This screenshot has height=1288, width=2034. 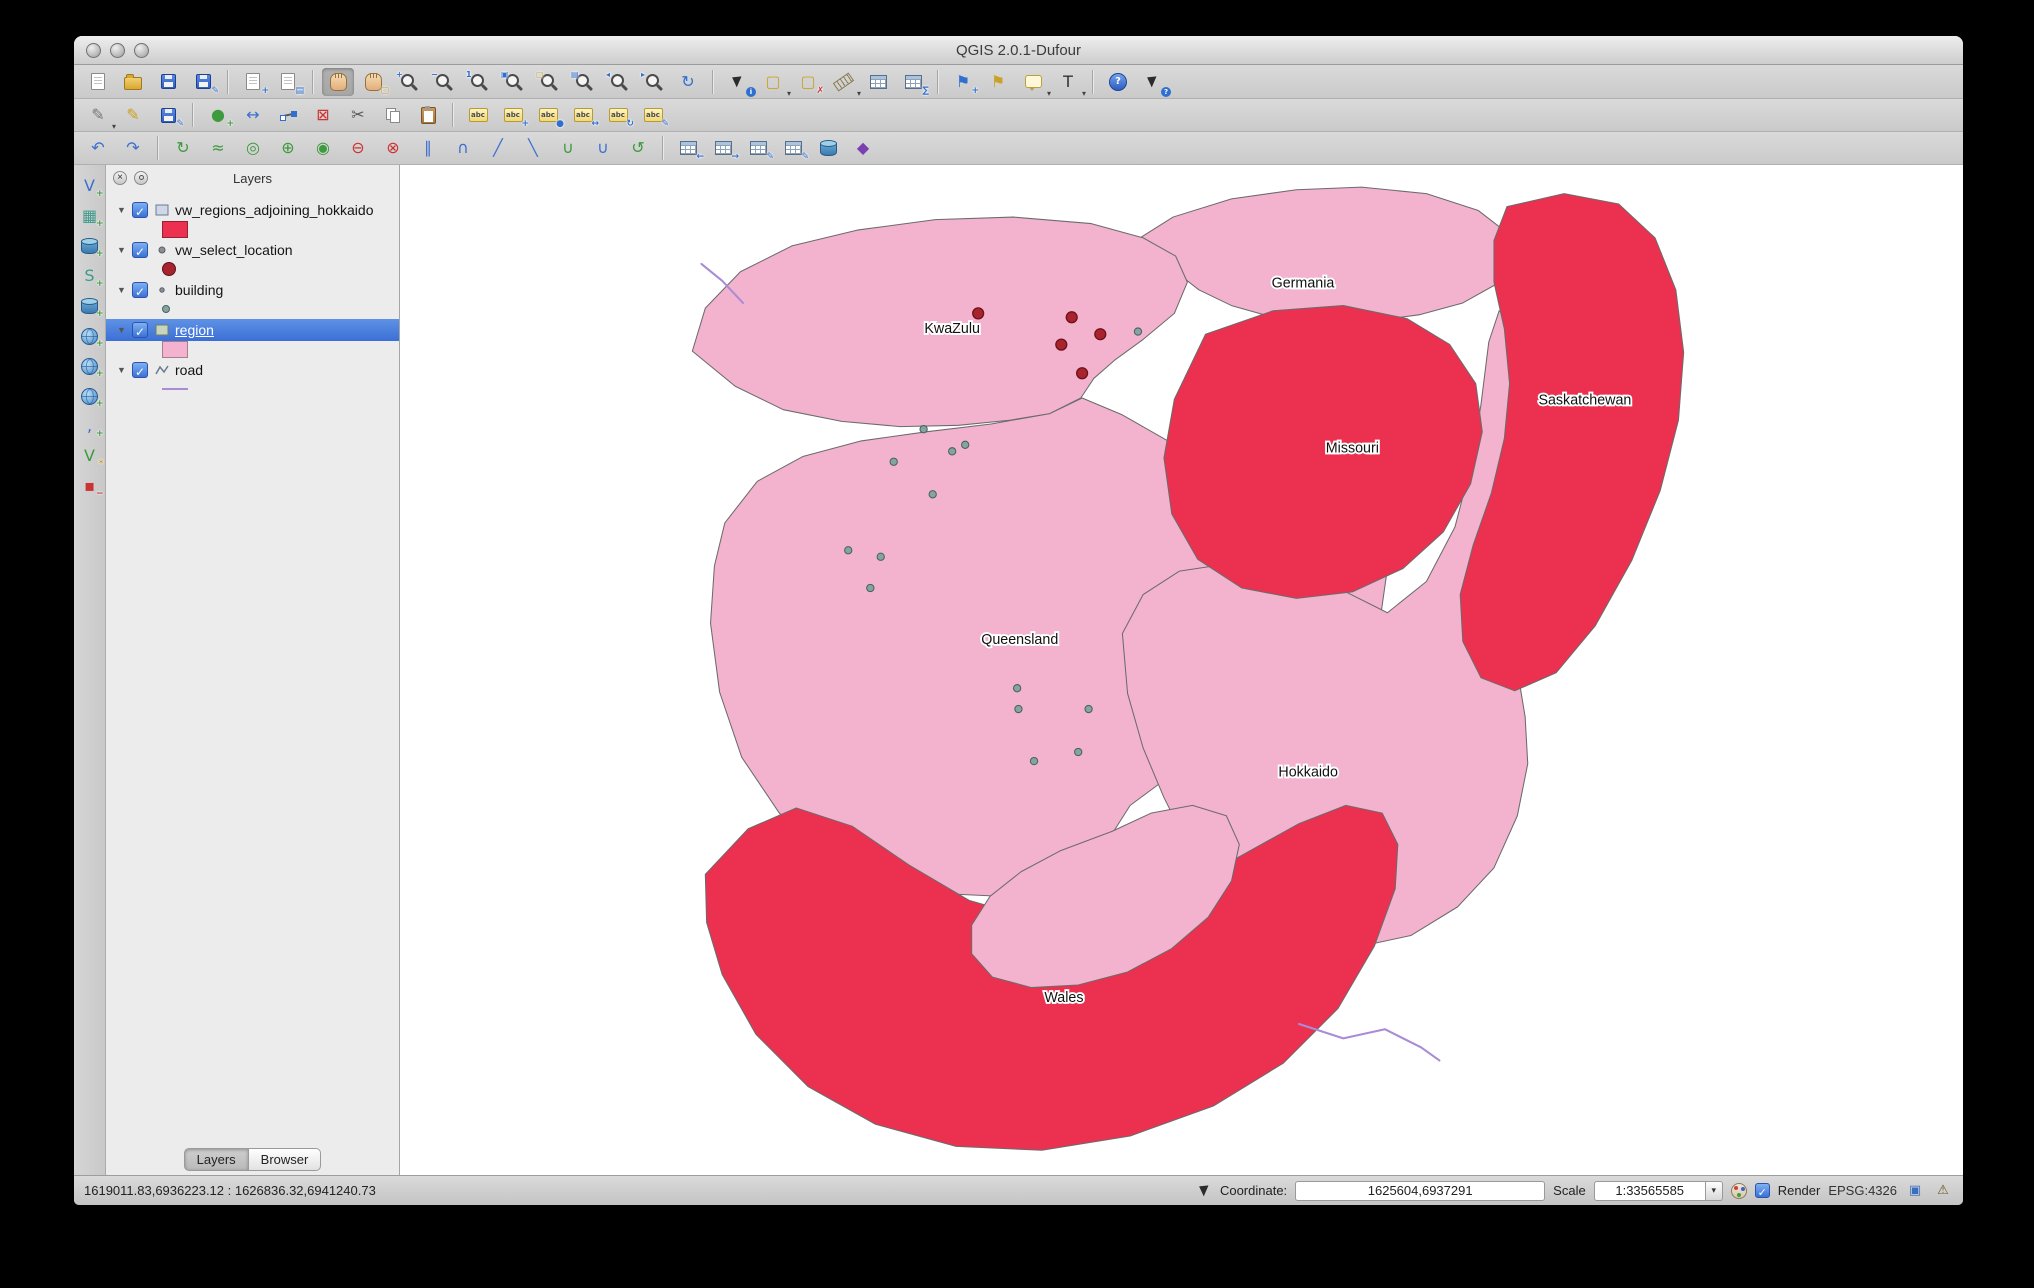 What do you see at coordinates (216, 1159) in the screenshot?
I see `tab-layers: Layers` at bounding box center [216, 1159].